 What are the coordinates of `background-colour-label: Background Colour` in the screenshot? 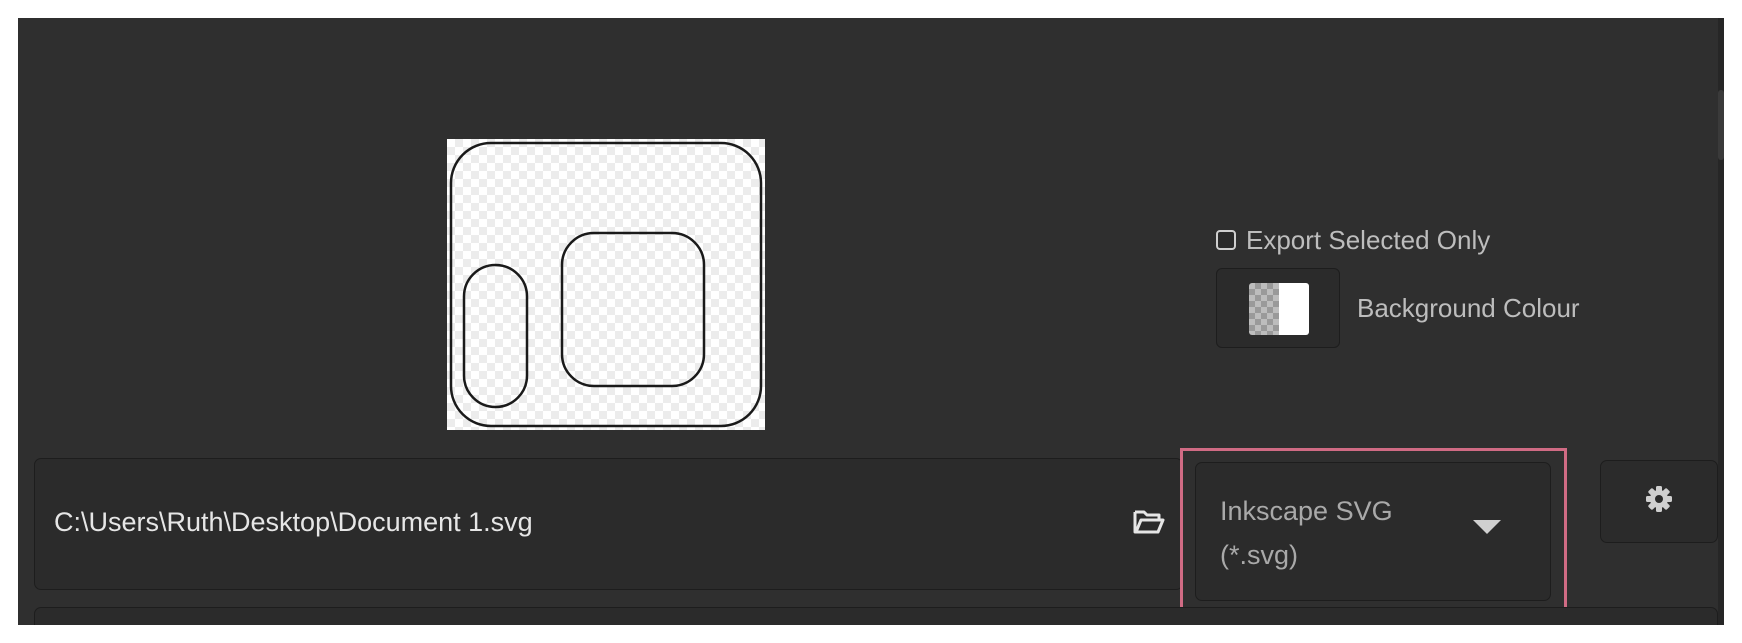 It's located at (1468, 307).